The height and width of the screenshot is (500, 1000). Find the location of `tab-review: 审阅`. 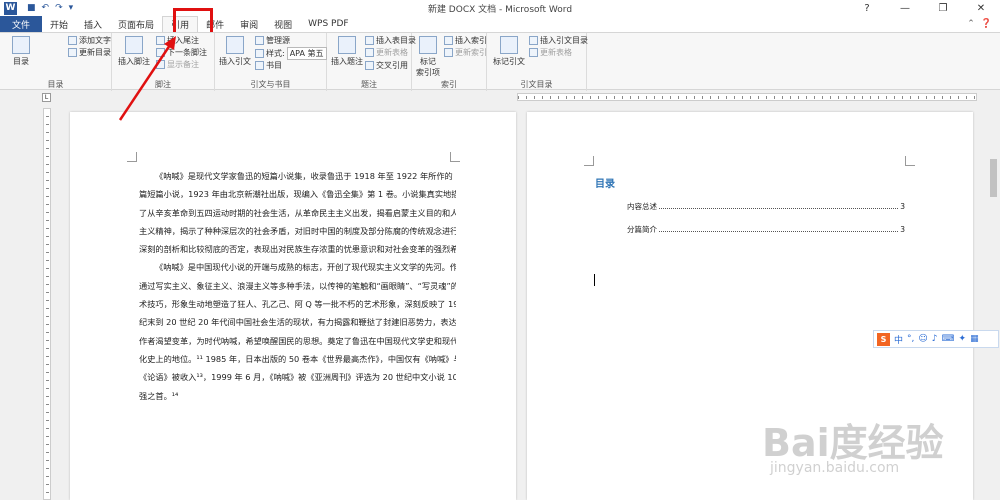

tab-review: 审阅 is located at coordinates (249, 24).